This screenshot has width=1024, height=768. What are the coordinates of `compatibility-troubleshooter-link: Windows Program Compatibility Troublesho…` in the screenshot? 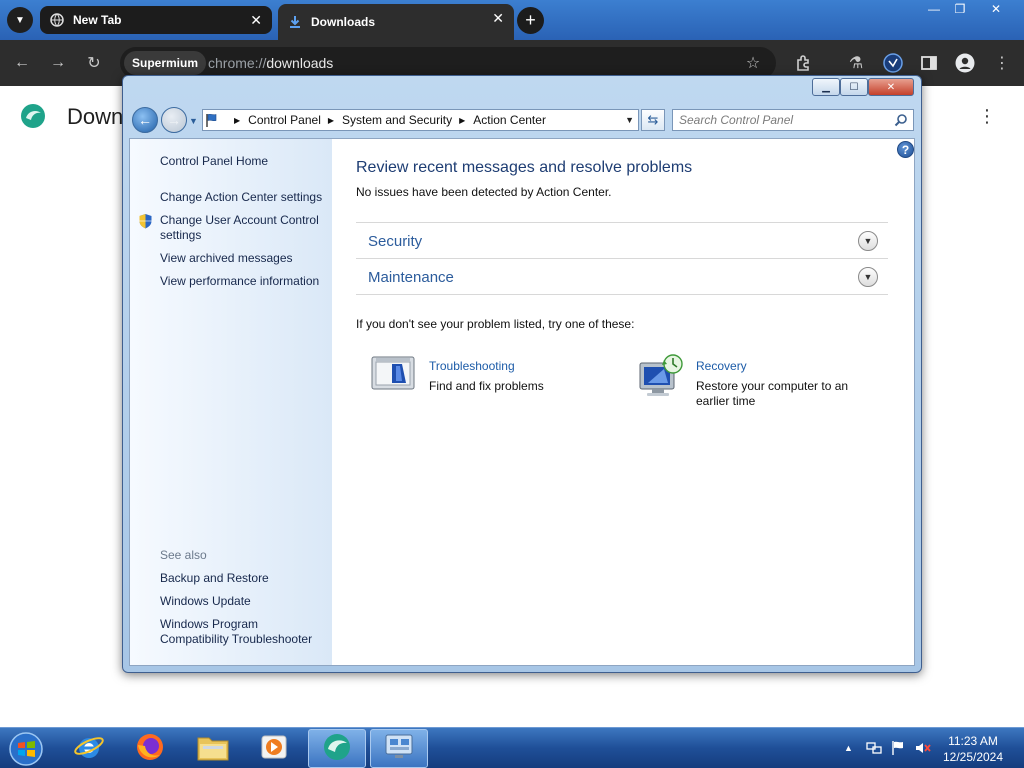 It's located at (242, 632).